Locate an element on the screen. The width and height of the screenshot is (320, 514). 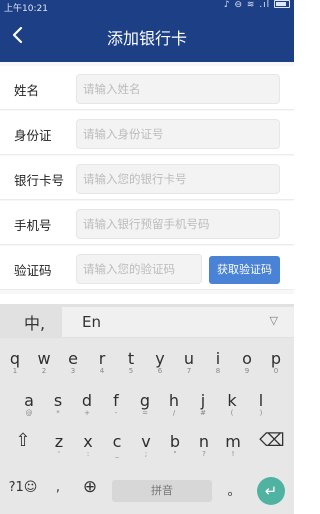
label-verify-code: 验证码 is located at coordinates (33, 270).